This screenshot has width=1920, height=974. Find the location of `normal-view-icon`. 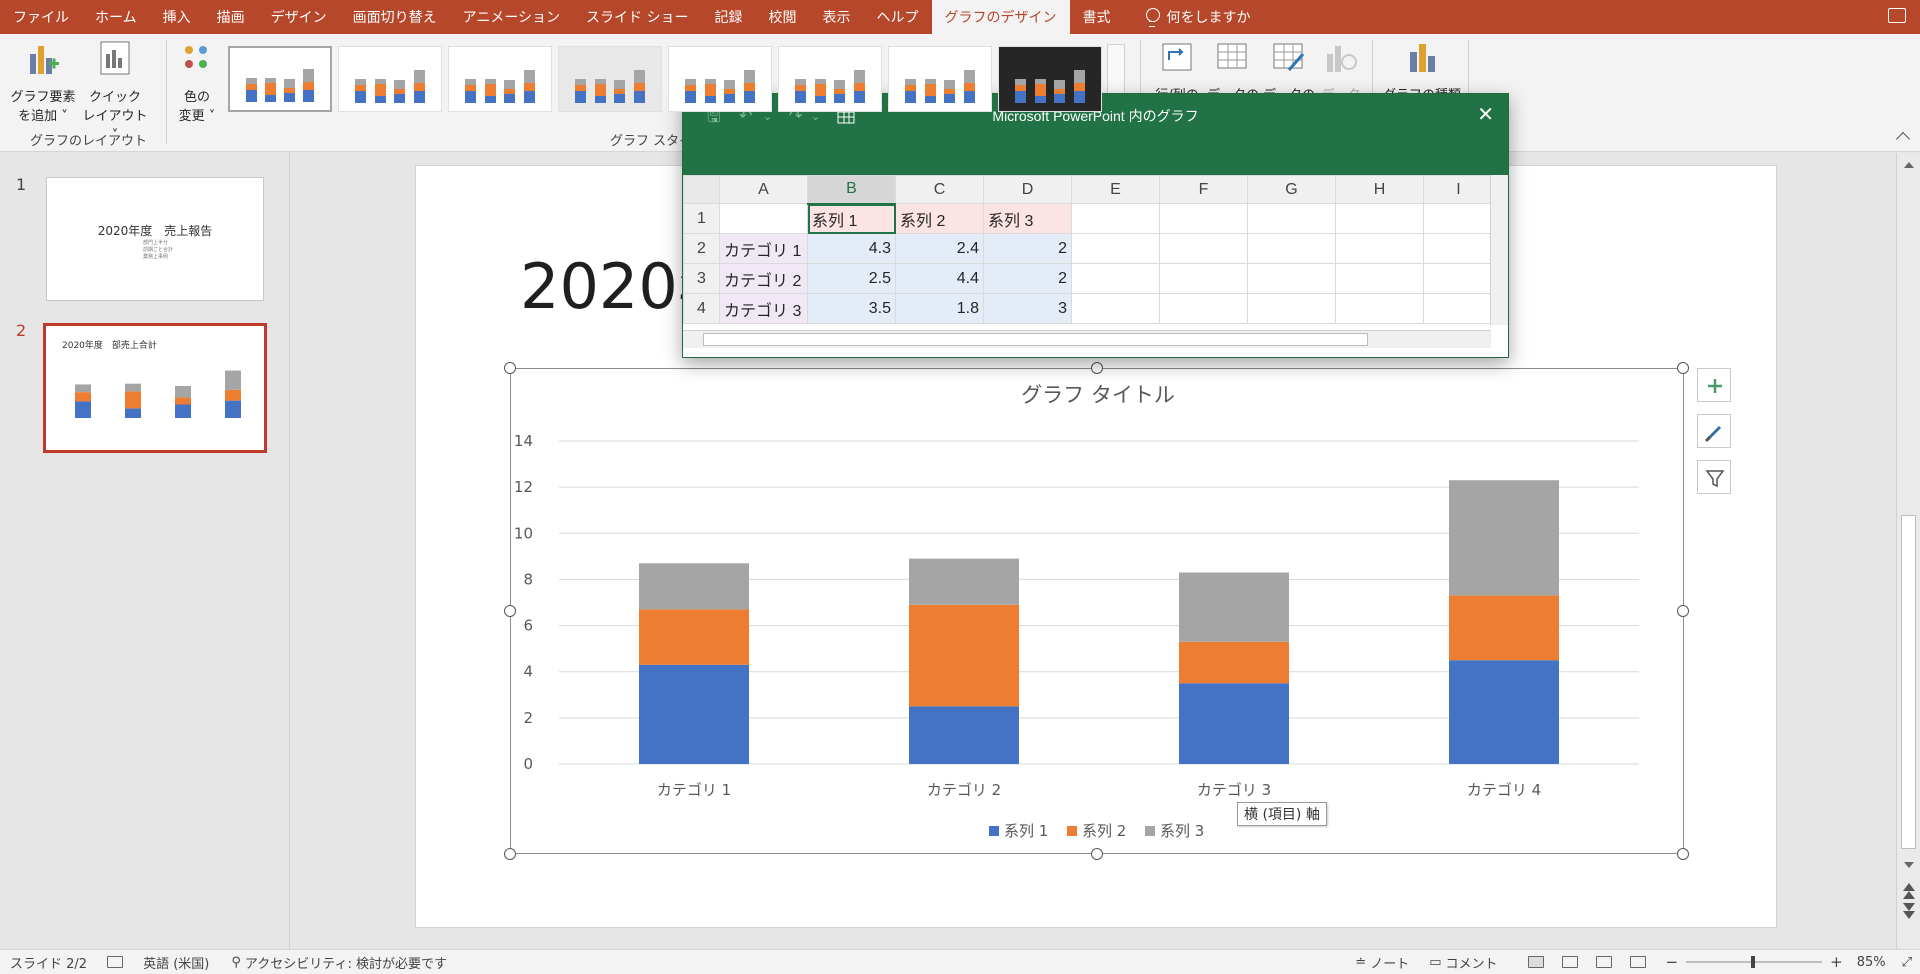

normal-view-icon is located at coordinates (1535, 962).